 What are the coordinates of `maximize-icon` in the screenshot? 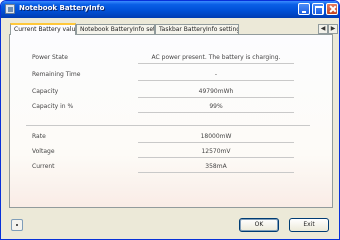 It's located at (318, 9).